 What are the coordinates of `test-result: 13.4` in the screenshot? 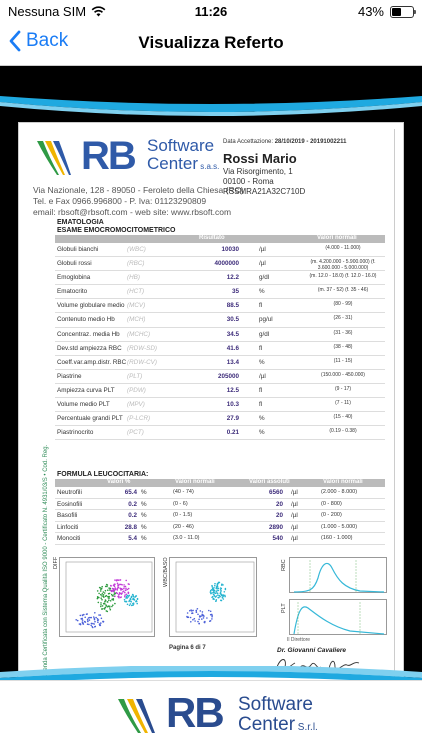 It's located at (232, 362).